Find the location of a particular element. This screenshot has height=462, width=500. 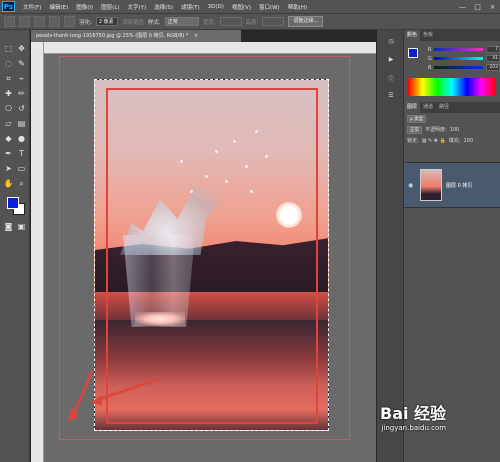

panel-icon-strip: ◷ ▶ ⓘ ☰ is located at coordinates (390, 246).